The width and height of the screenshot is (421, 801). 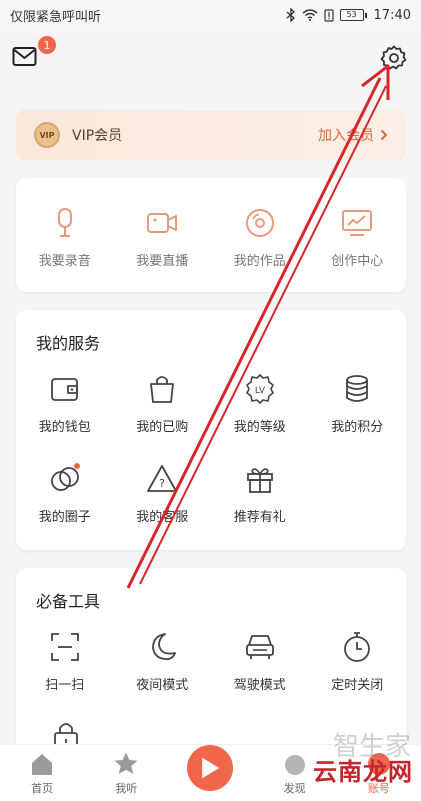 I want to click on level-badge-icon: LV, so click(x=259, y=389).